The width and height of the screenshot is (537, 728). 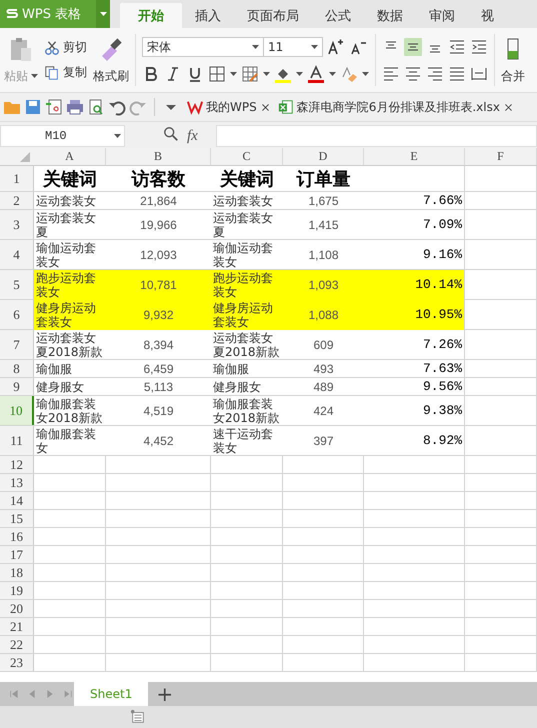 I want to click on ribbon-tab: 数据, so click(x=390, y=15).